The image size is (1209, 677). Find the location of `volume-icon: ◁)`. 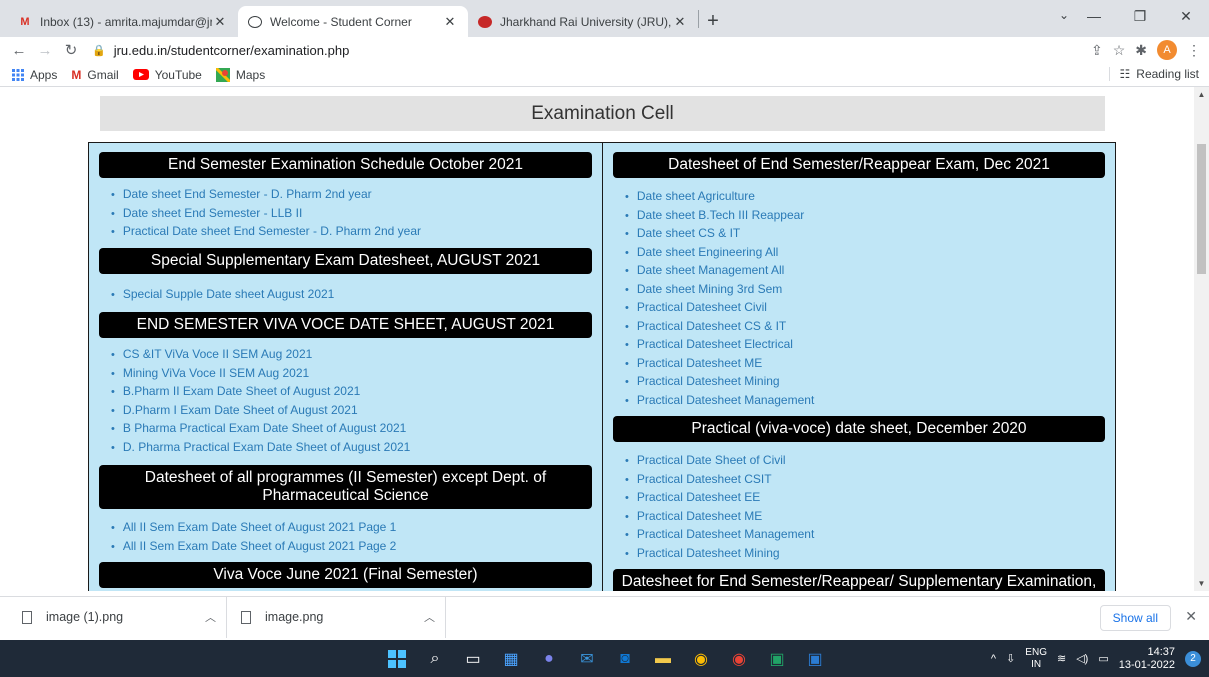

volume-icon: ◁) is located at coordinates (1082, 658).